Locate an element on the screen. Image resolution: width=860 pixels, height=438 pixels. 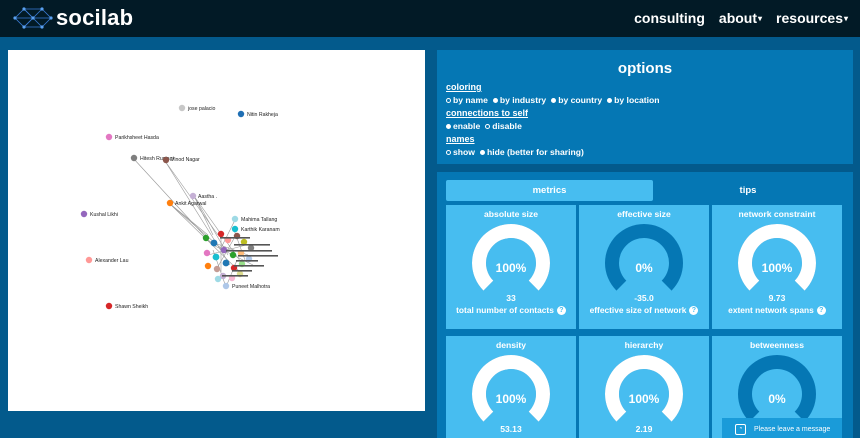
svg-text: Aastha . is located at coordinates (207, 197).